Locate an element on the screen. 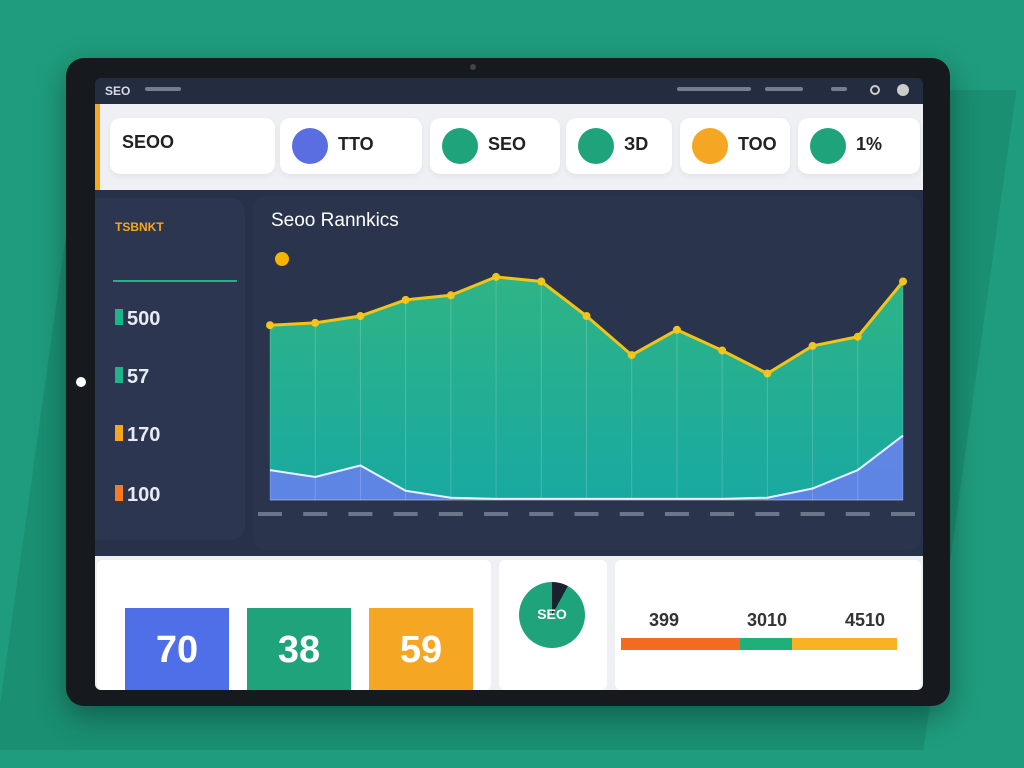 The height and width of the screenshot is (768, 1024). kpi-value: TOO is located at coordinates (757, 144).